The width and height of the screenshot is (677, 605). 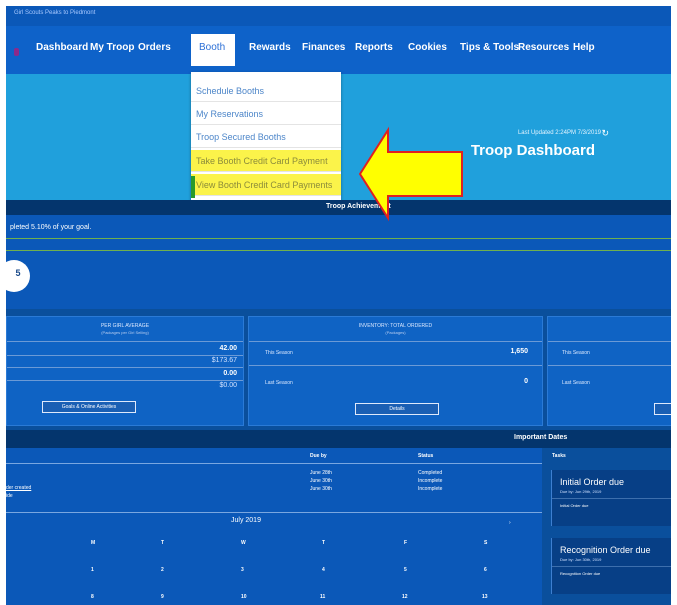 What do you see at coordinates (338, 250) in the screenshot?
I see `goal-progress-line` at bounding box center [338, 250].